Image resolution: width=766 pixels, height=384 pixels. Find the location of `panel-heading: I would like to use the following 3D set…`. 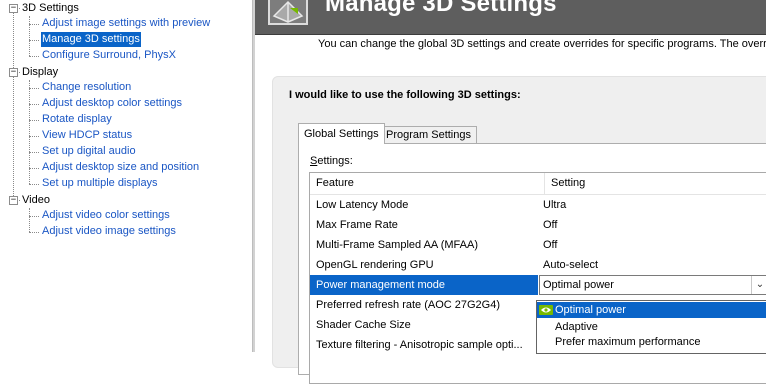

panel-heading: I would like to use the following 3D set… is located at coordinates (405, 95).